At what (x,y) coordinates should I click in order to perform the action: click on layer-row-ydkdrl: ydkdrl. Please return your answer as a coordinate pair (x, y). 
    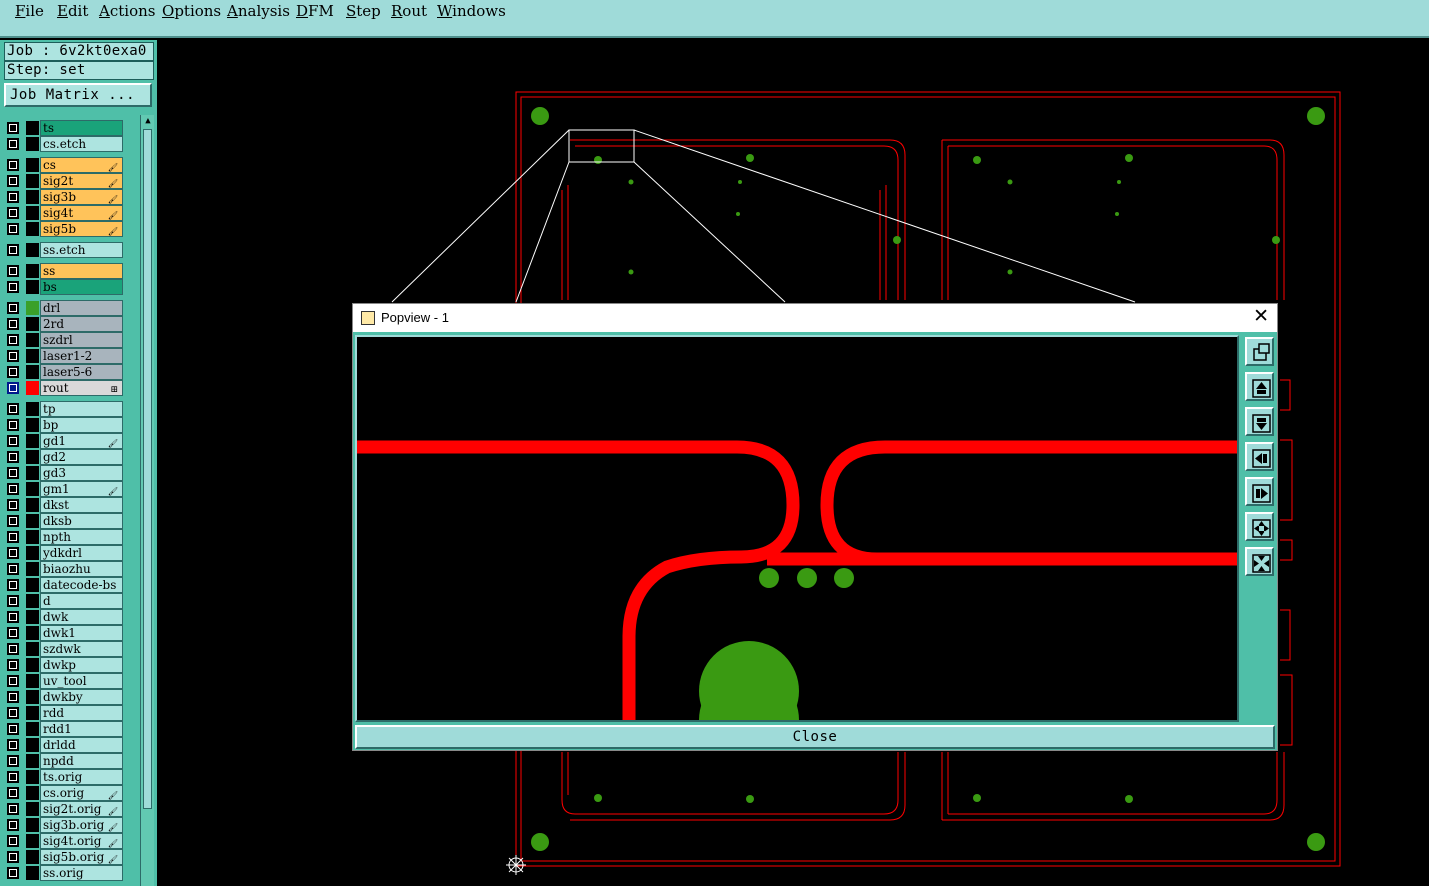
    Looking at the image, I should click on (65, 553).